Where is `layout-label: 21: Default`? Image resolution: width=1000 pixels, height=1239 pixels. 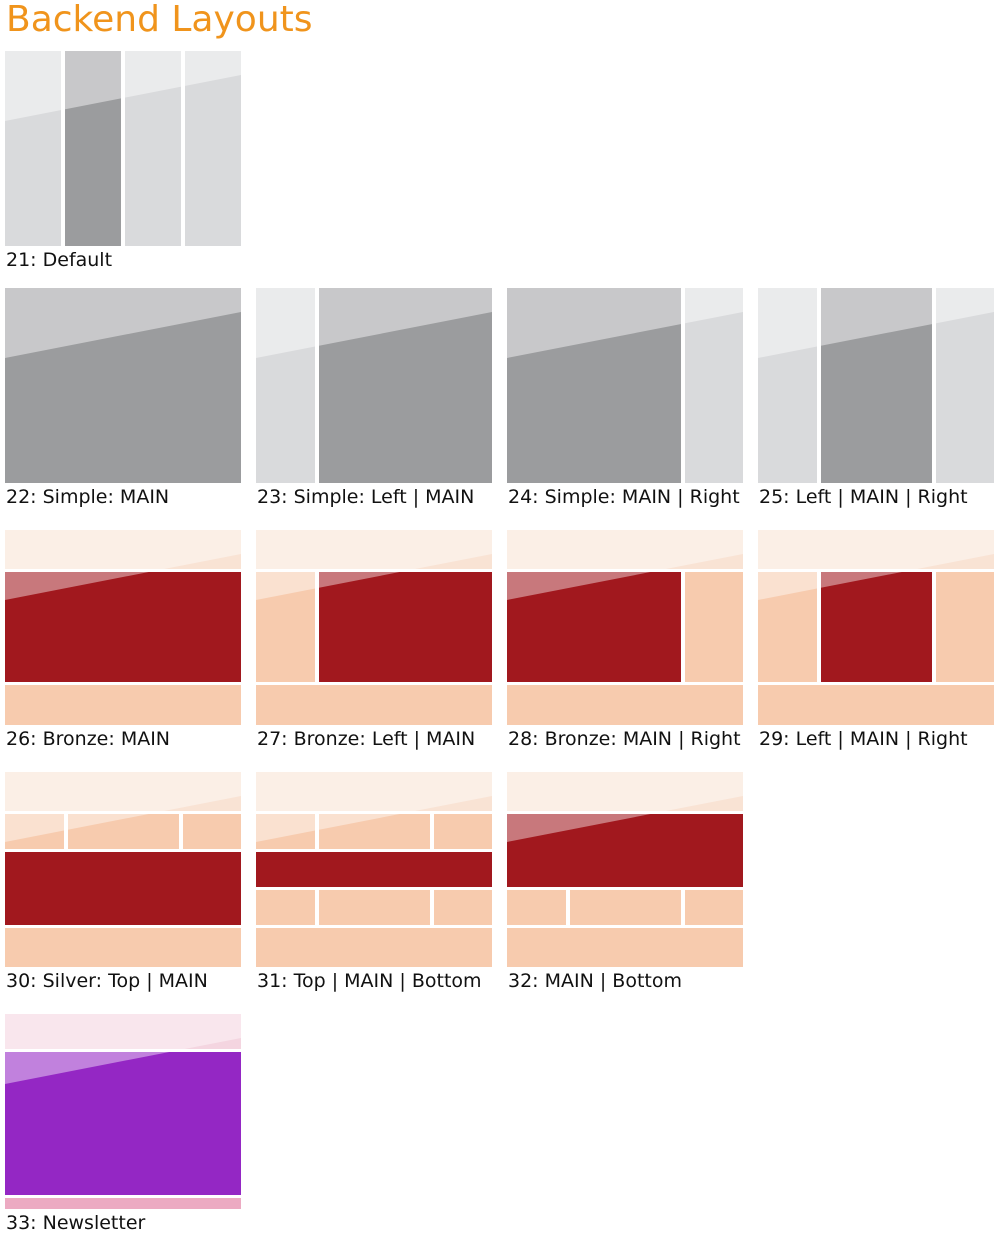
layout-label: 21: Default is located at coordinates (59, 260).